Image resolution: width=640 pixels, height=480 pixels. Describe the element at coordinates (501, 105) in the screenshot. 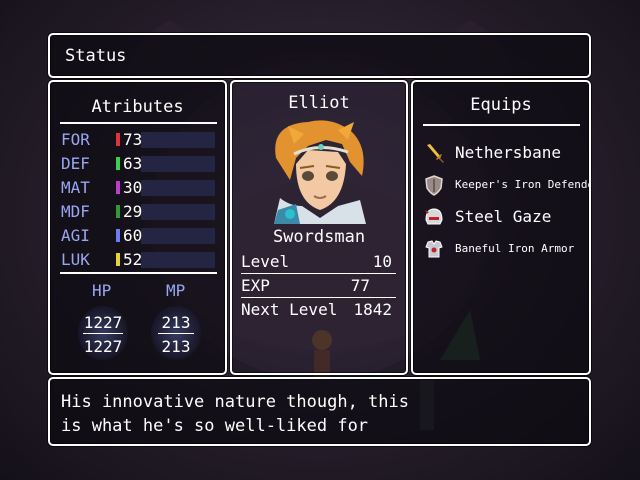

I see `equips-header: Equips` at that location.